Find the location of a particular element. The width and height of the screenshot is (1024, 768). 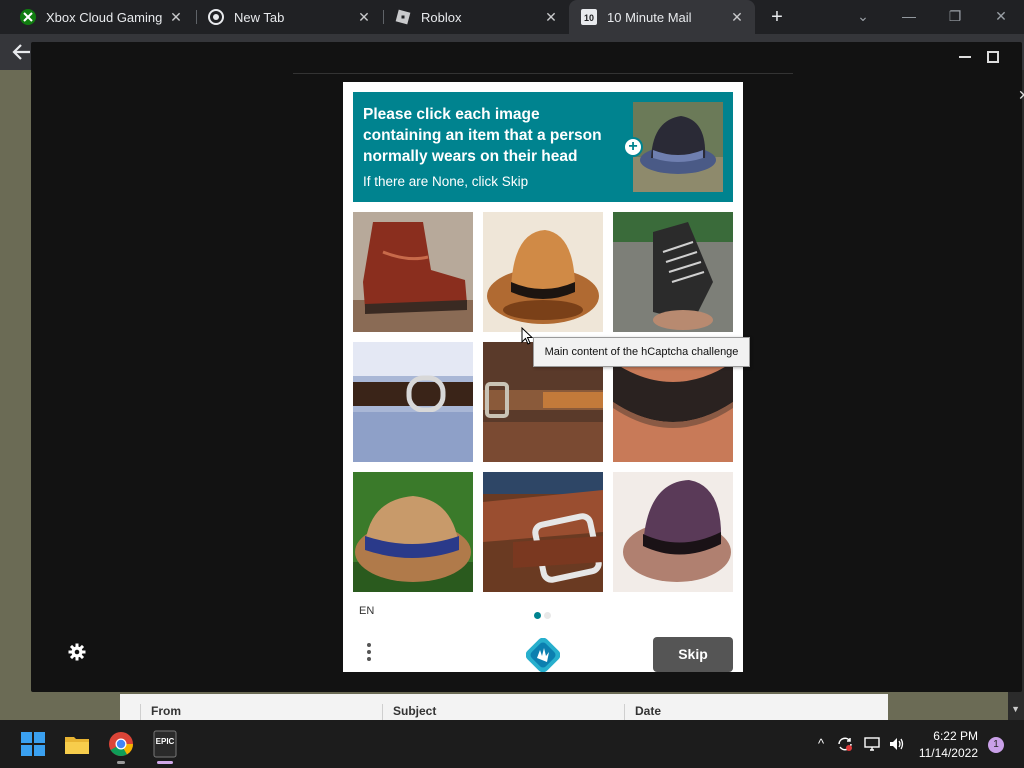

file-explorer-icon is located at coordinates (77, 745).